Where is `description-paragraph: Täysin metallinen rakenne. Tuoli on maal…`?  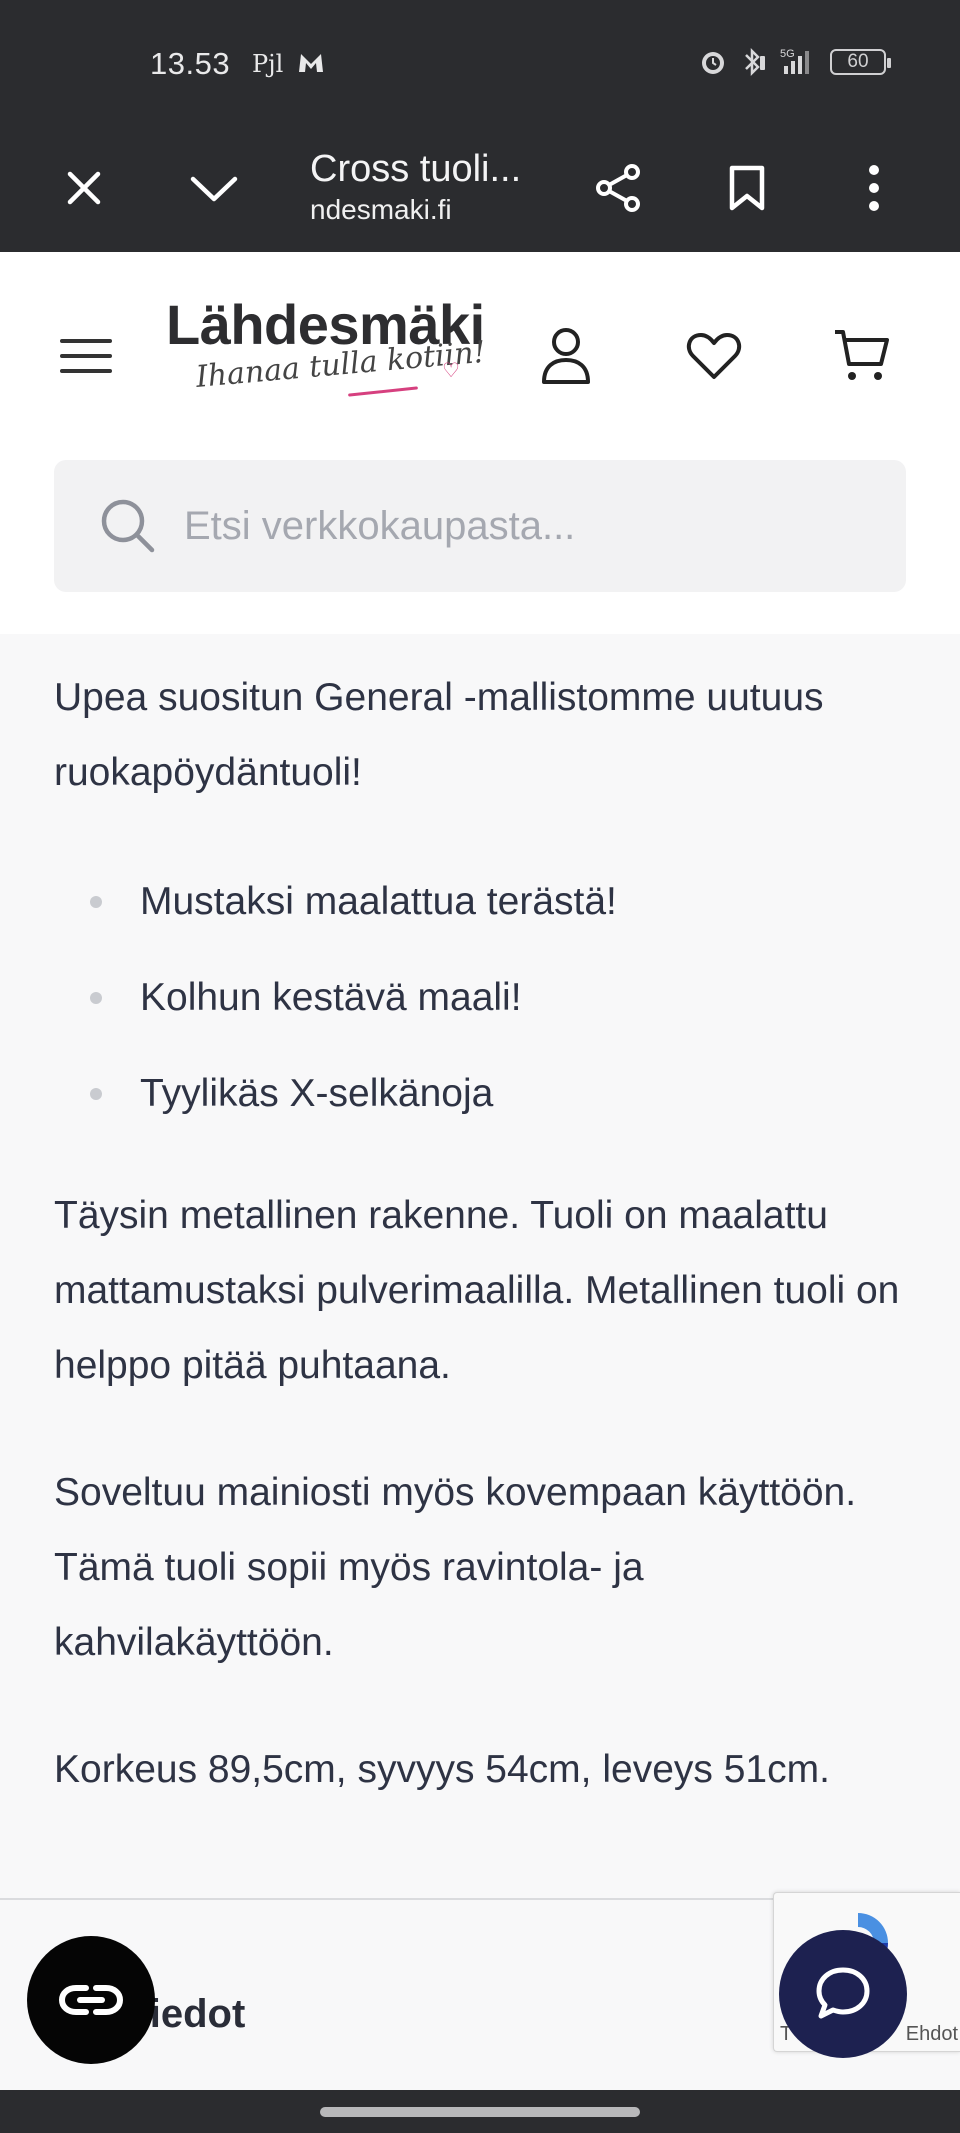
description-paragraph: Täysin metallinen rakenne. Tuoli on maal… is located at coordinates (477, 1290).